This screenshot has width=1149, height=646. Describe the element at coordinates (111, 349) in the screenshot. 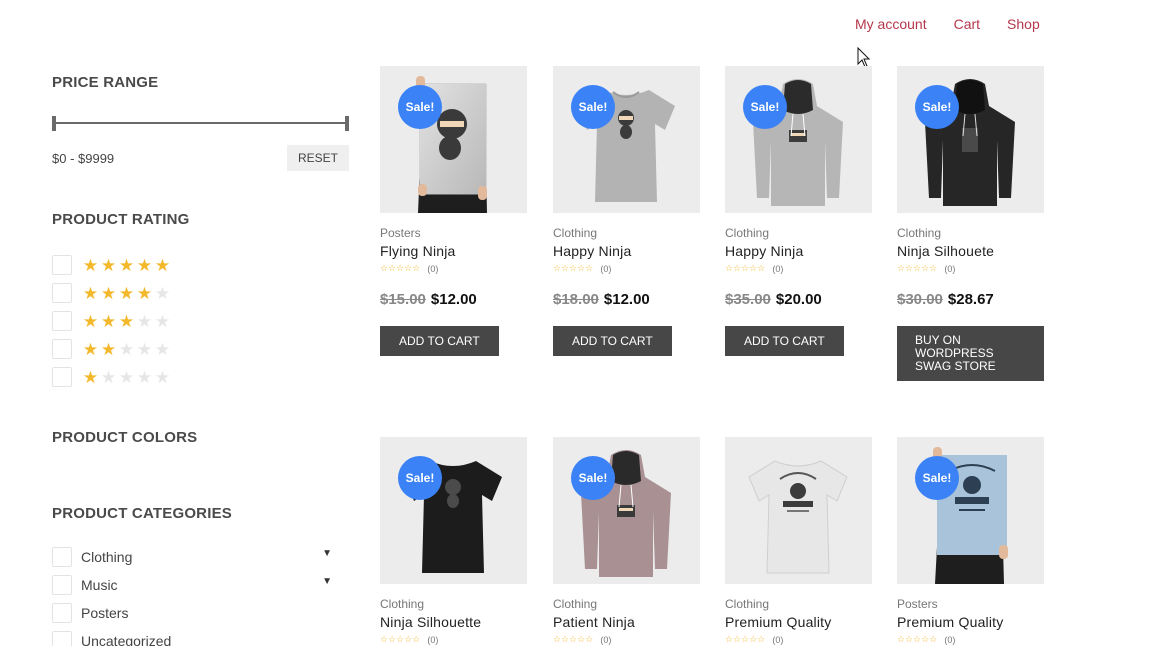

I see `rating-filter-2: ★ ★ ★ ★ ★` at that location.